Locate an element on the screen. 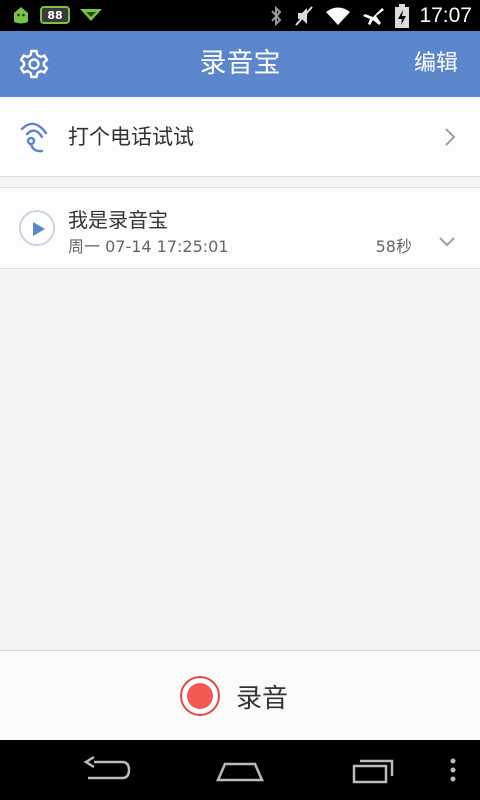 The width and height of the screenshot is (480, 800). menu-icon is located at coordinates (453, 770).